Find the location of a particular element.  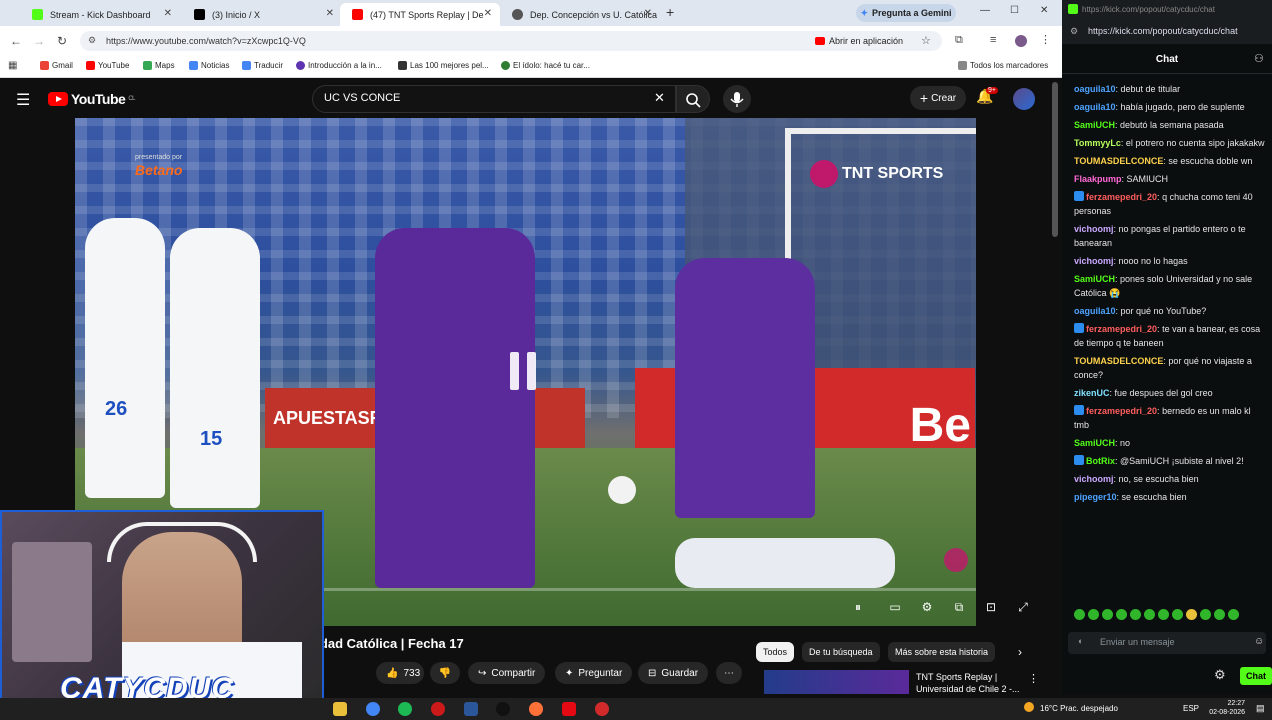

chat-users-icon: ⚇ is located at coordinates (1259, 58).